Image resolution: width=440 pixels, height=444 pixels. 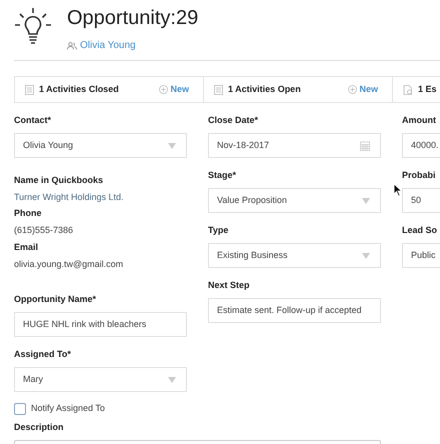 I want to click on tab-label: 1 Activities Closed, so click(x=79, y=89).